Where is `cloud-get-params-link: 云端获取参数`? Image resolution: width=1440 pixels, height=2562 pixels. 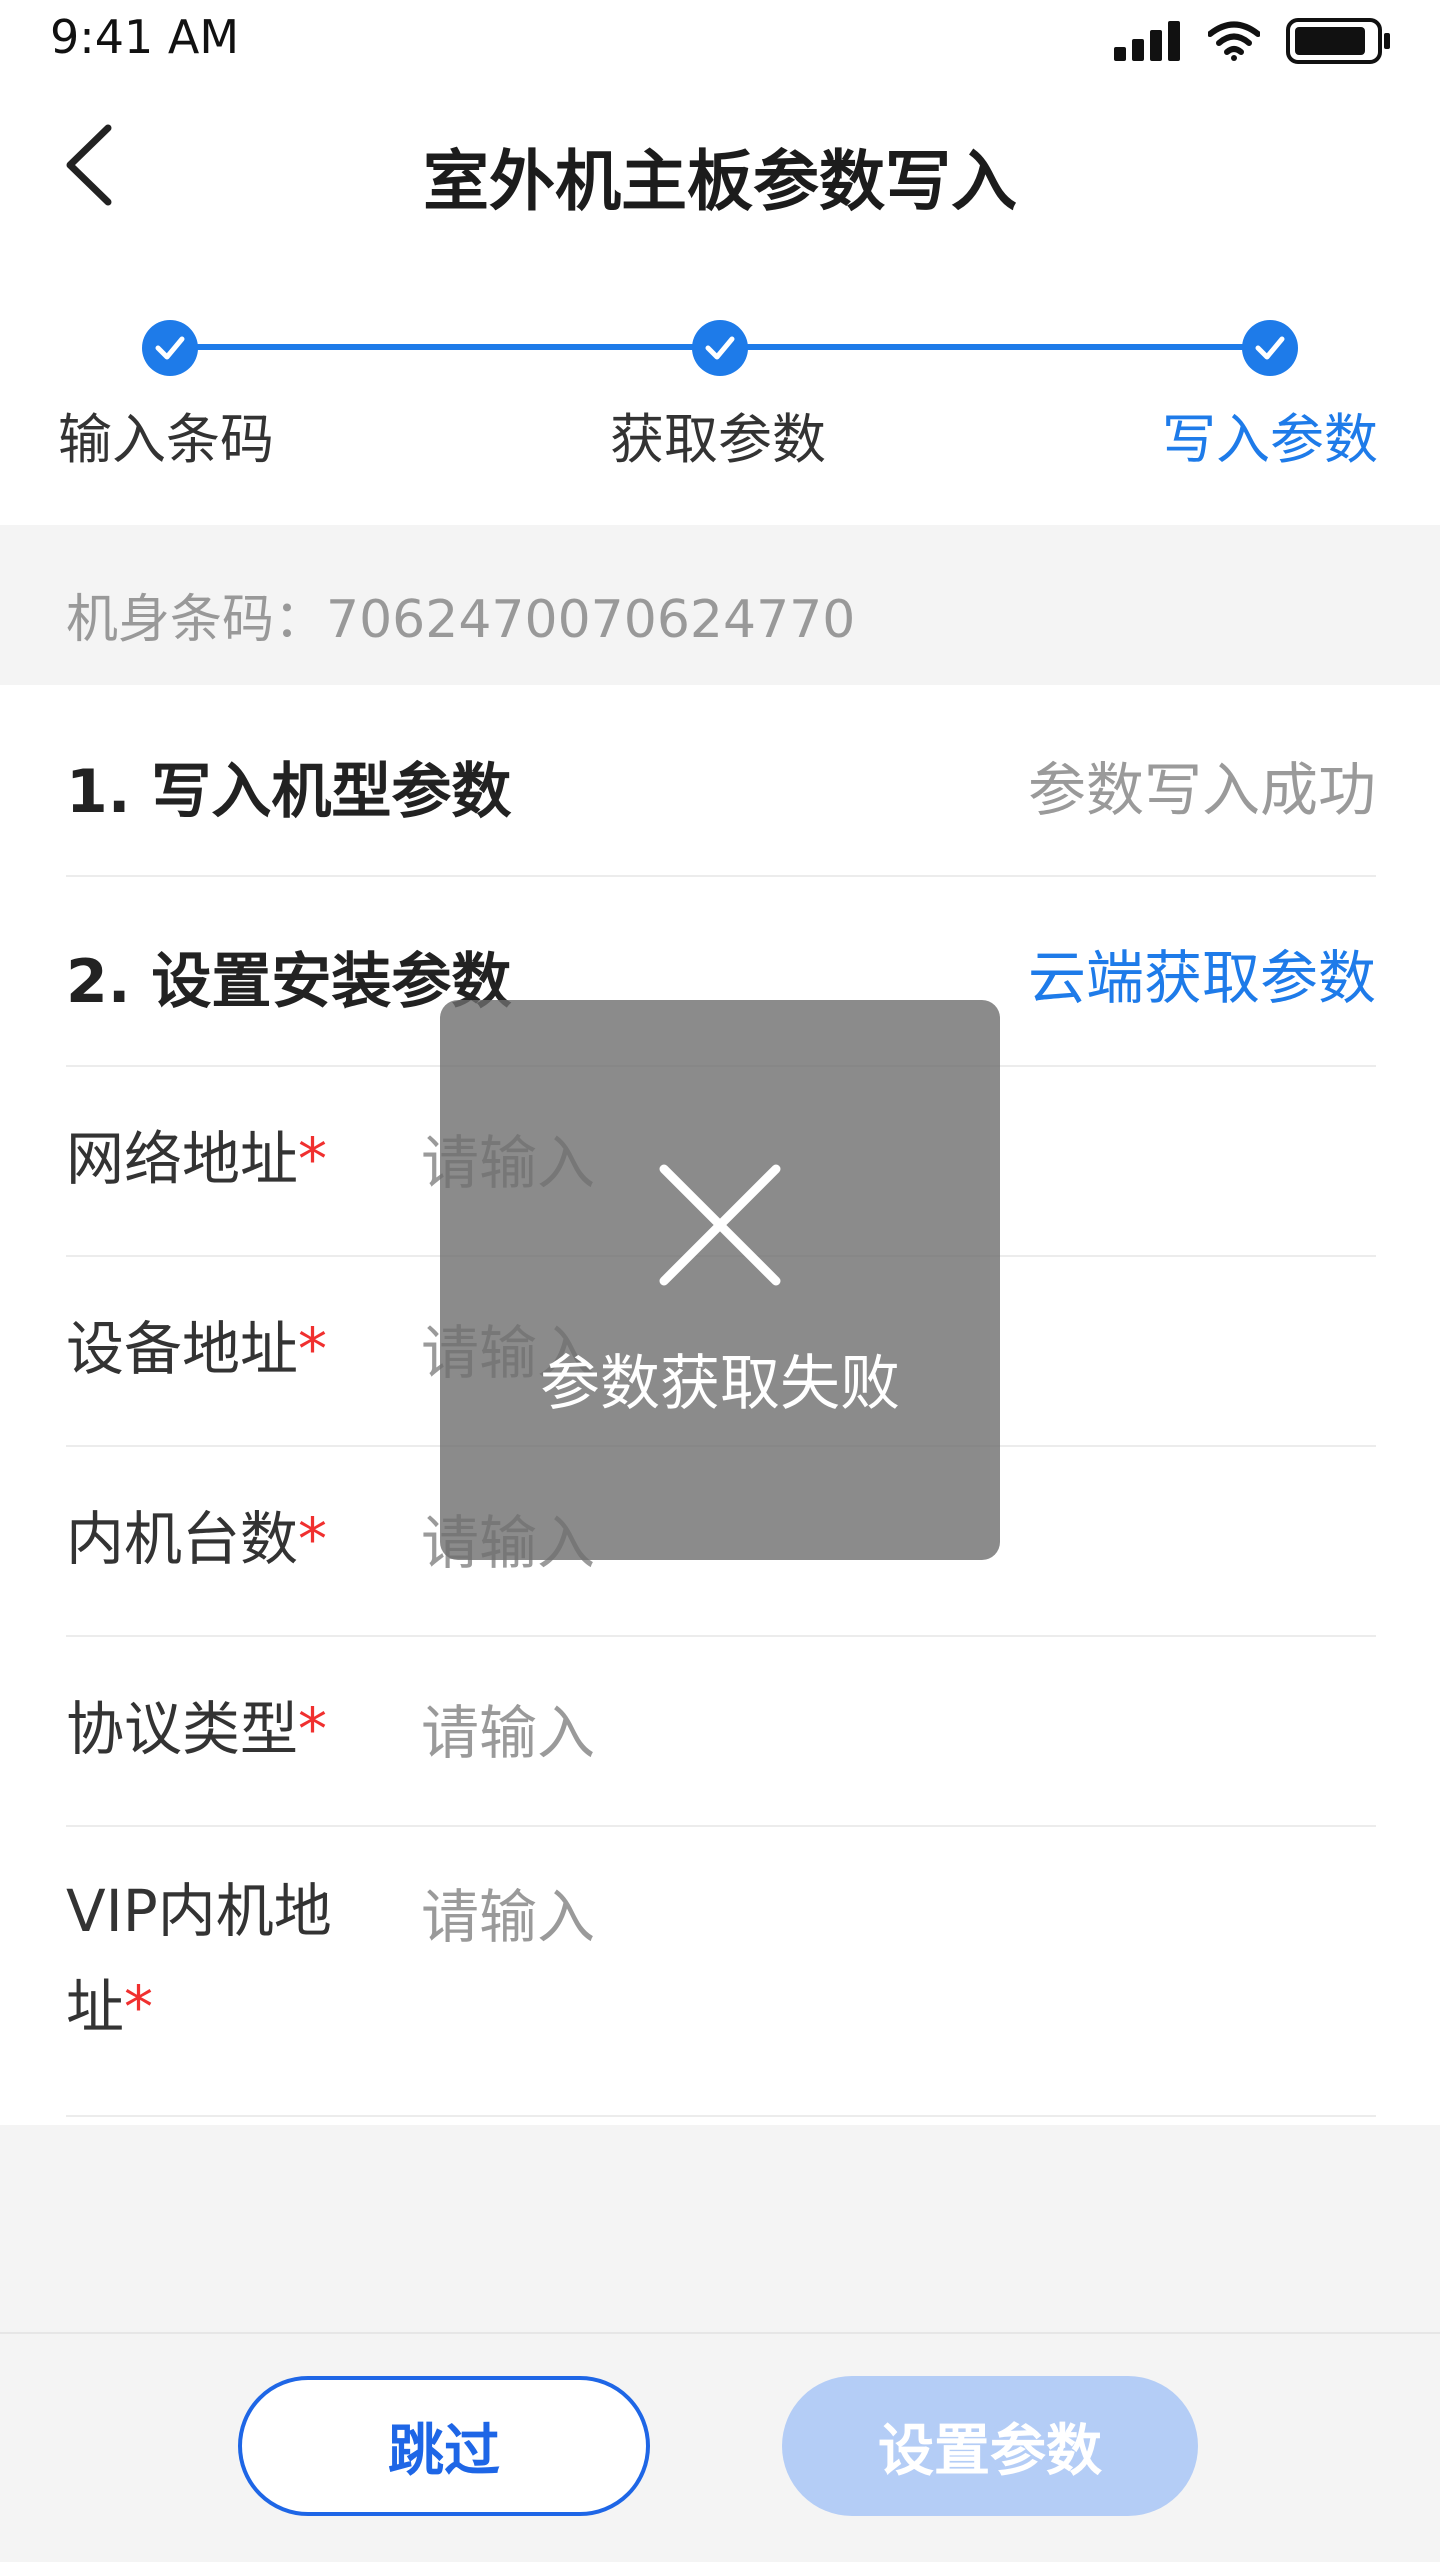 cloud-get-params-link: 云端获取参数 is located at coordinates (1202, 973).